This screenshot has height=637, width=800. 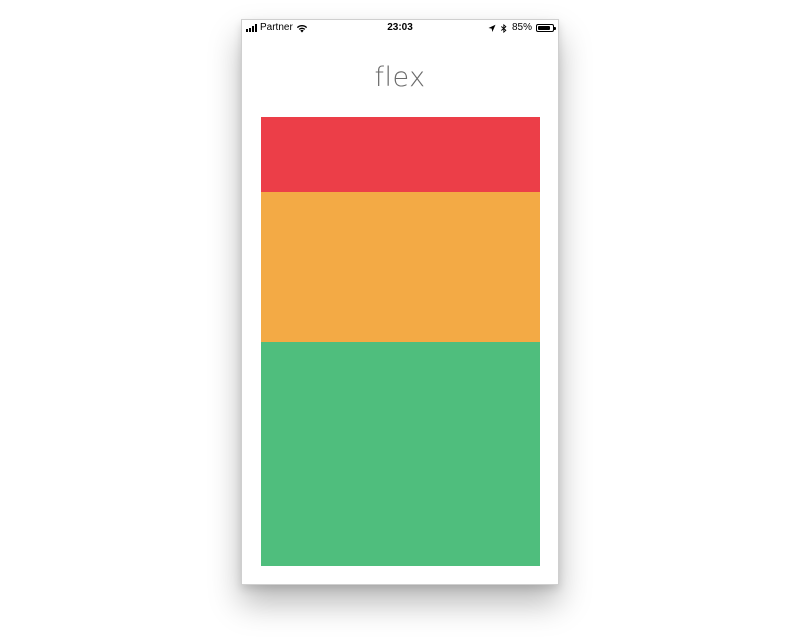 I want to click on orange-box, so click(x=400, y=266).